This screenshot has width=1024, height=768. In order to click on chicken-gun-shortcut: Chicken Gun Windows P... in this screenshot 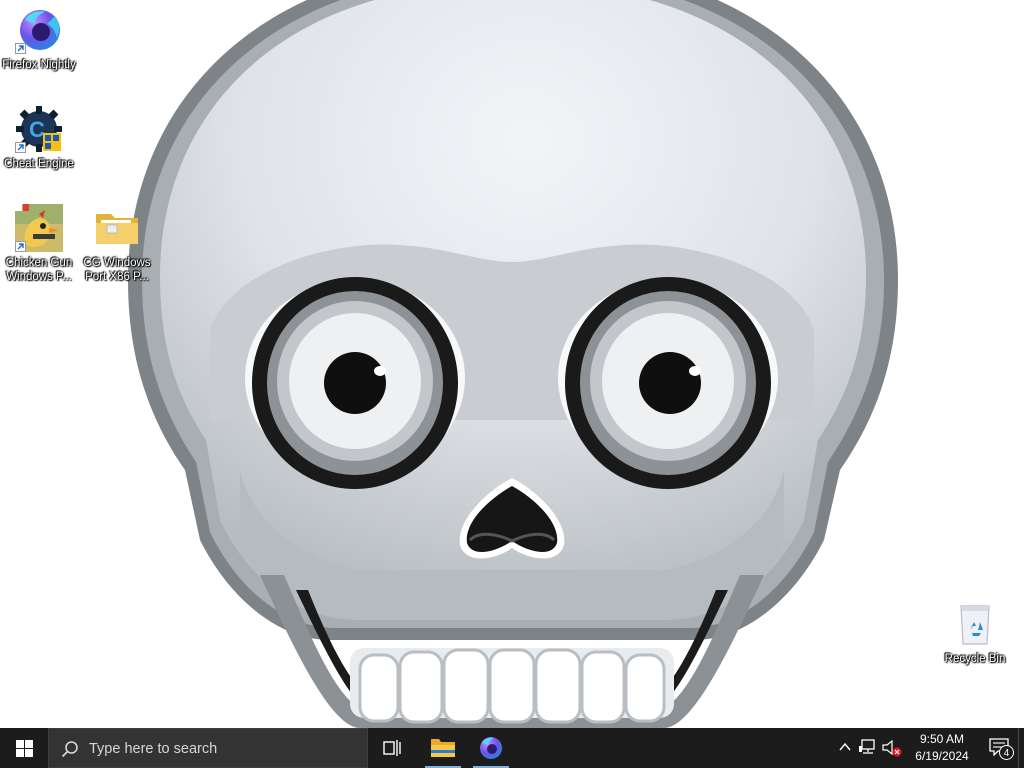, I will do `click(39, 244)`.